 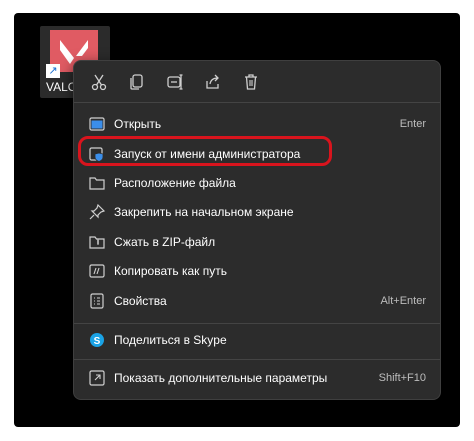 I want to click on menu-item-open: Открыть Enter, so click(x=257, y=124).